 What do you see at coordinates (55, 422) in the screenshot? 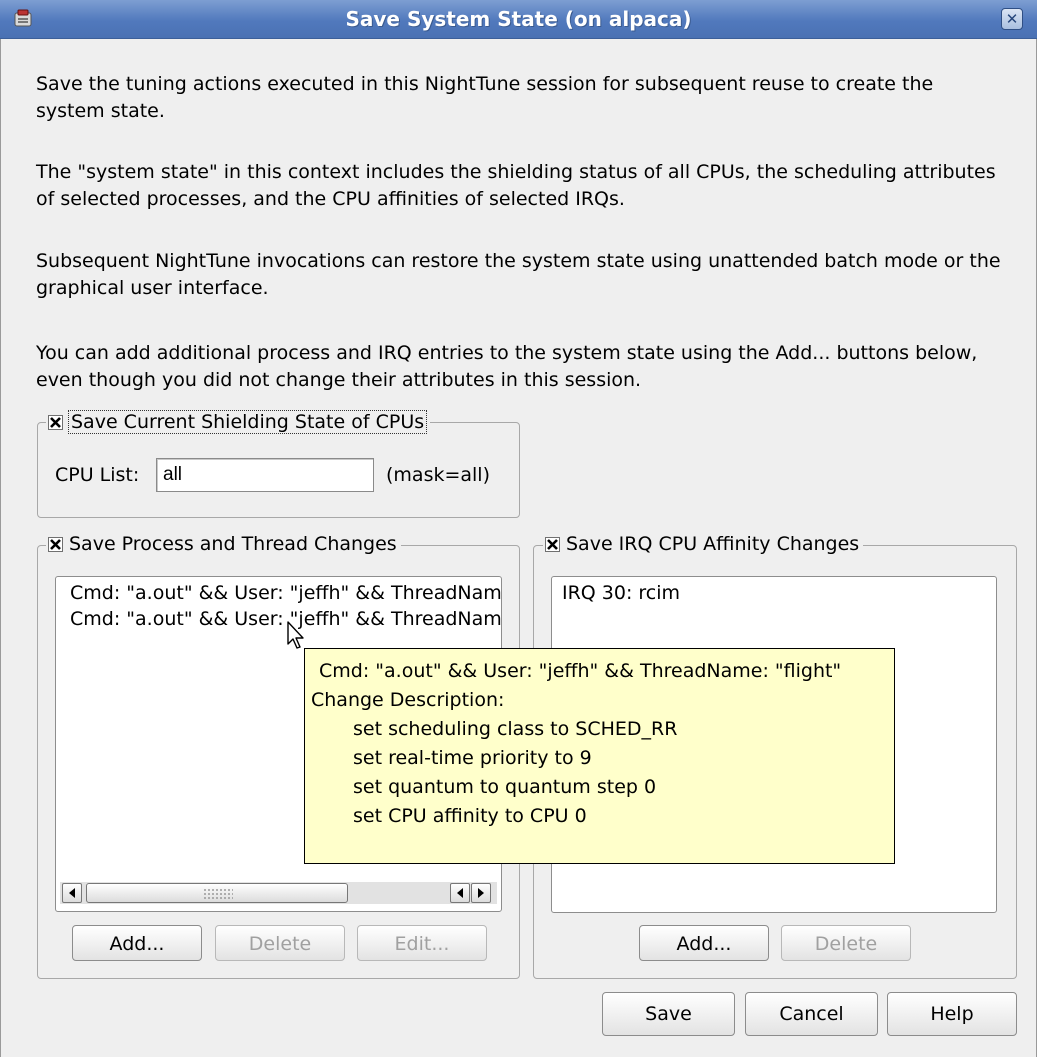
I see `shielding-checkbox` at bounding box center [55, 422].